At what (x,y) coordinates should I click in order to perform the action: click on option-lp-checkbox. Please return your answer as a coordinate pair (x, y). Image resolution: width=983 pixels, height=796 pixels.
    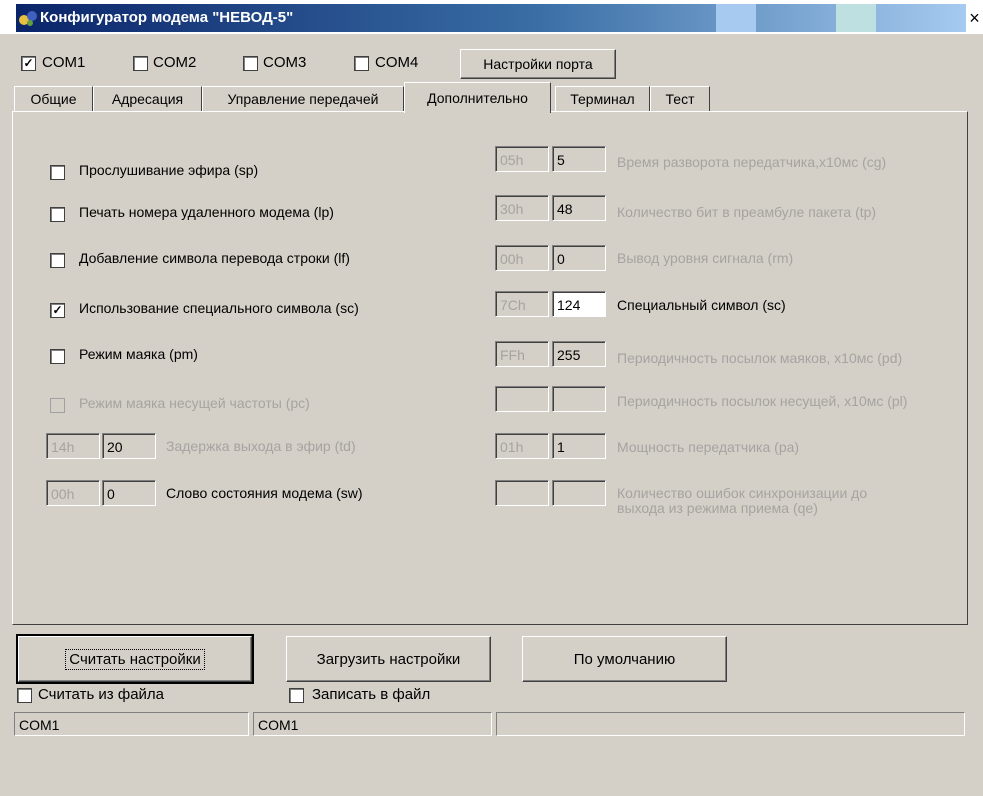
    Looking at the image, I should click on (57, 214).